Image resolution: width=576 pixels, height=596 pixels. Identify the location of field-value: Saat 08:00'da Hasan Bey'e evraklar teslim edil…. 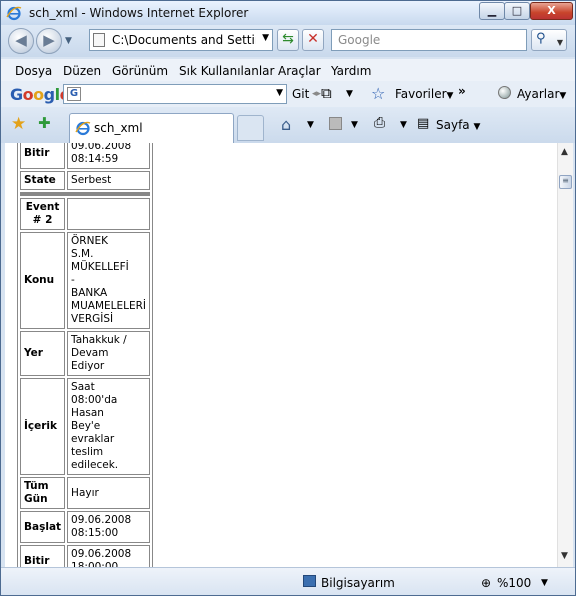
(109, 426).